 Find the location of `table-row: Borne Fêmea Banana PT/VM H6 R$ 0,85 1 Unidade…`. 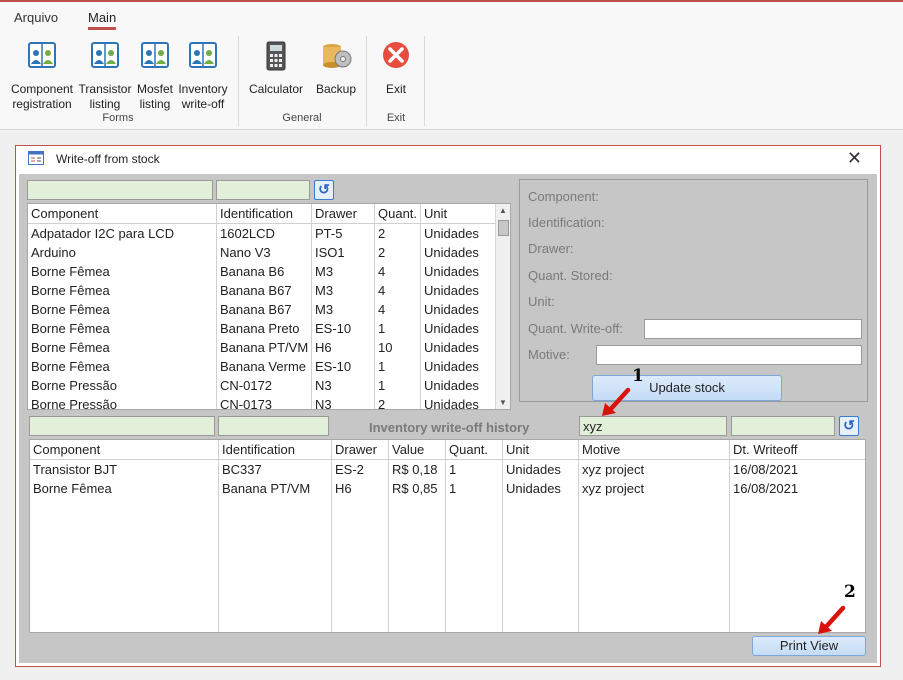

table-row: Borne Fêmea Banana PT/VM H6 R$ 0,85 1 Unidade… is located at coordinates (447, 488).